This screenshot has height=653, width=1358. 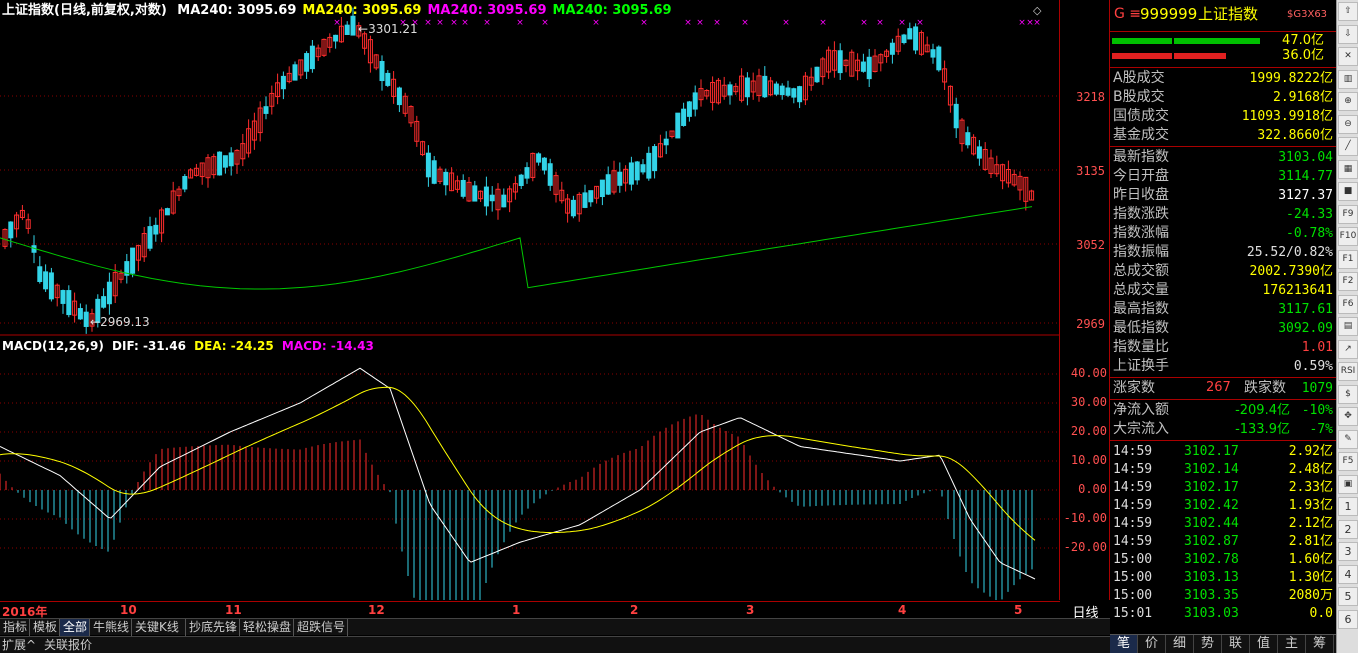 What do you see at coordinates (1292, 644) in the screenshot?
I see `panel-tab: 主` at bounding box center [1292, 644].